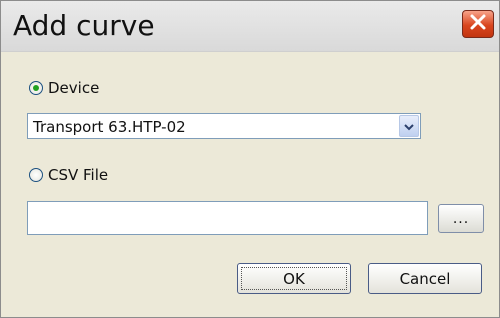  What do you see at coordinates (224, 126) in the screenshot?
I see `device-select: Transport 63.HTP-02` at bounding box center [224, 126].